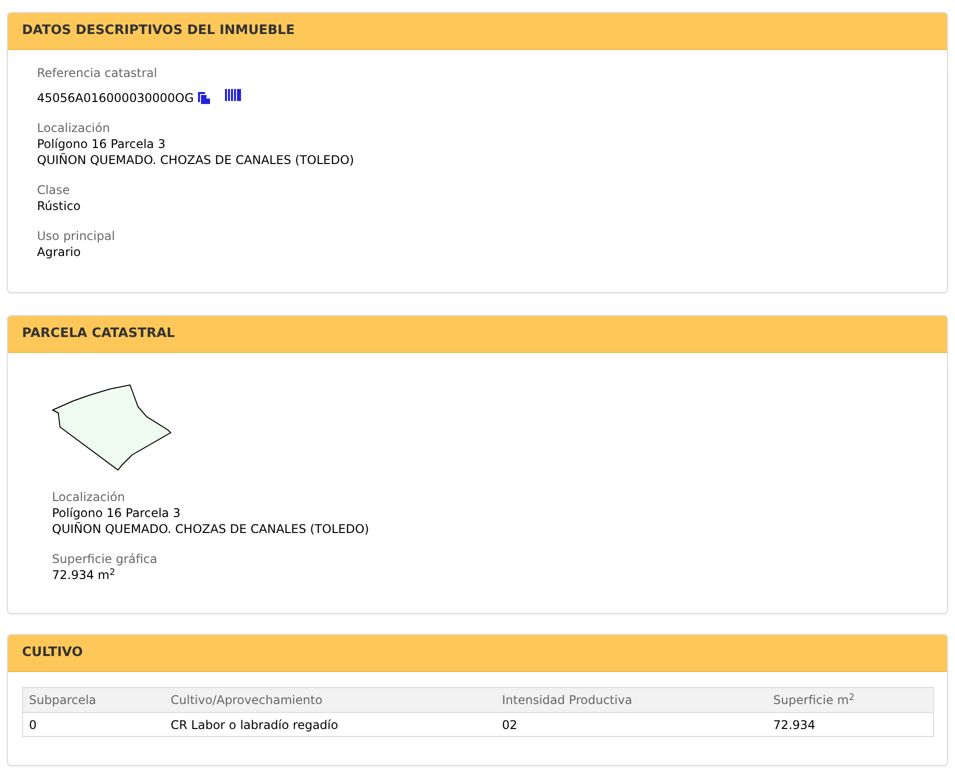  What do you see at coordinates (632, 724) in the screenshot?
I see `table-cell: 02` at bounding box center [632, 724].